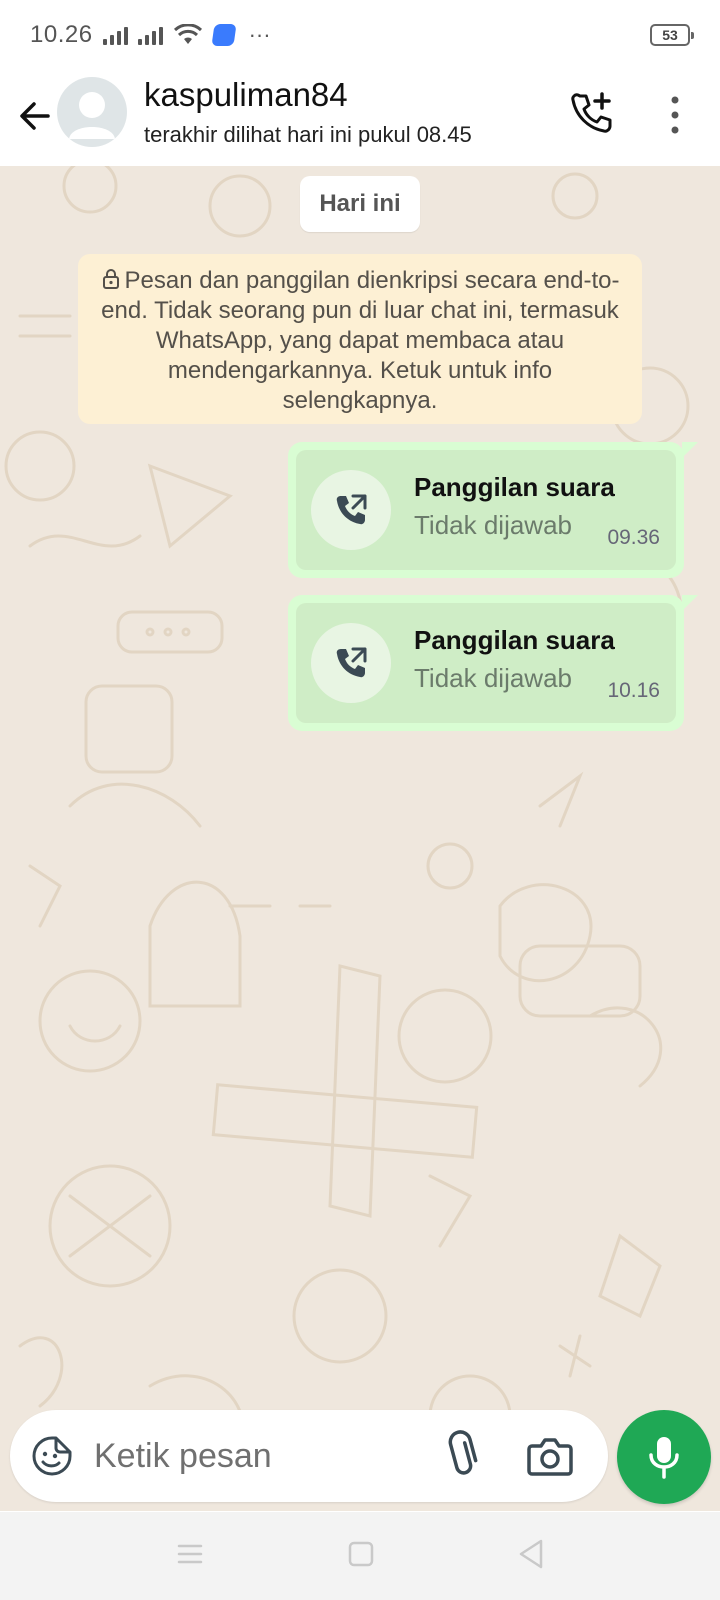 The width and height of the screenshot is (720, 1600). I want to click on message-input, so click(259, 1456).